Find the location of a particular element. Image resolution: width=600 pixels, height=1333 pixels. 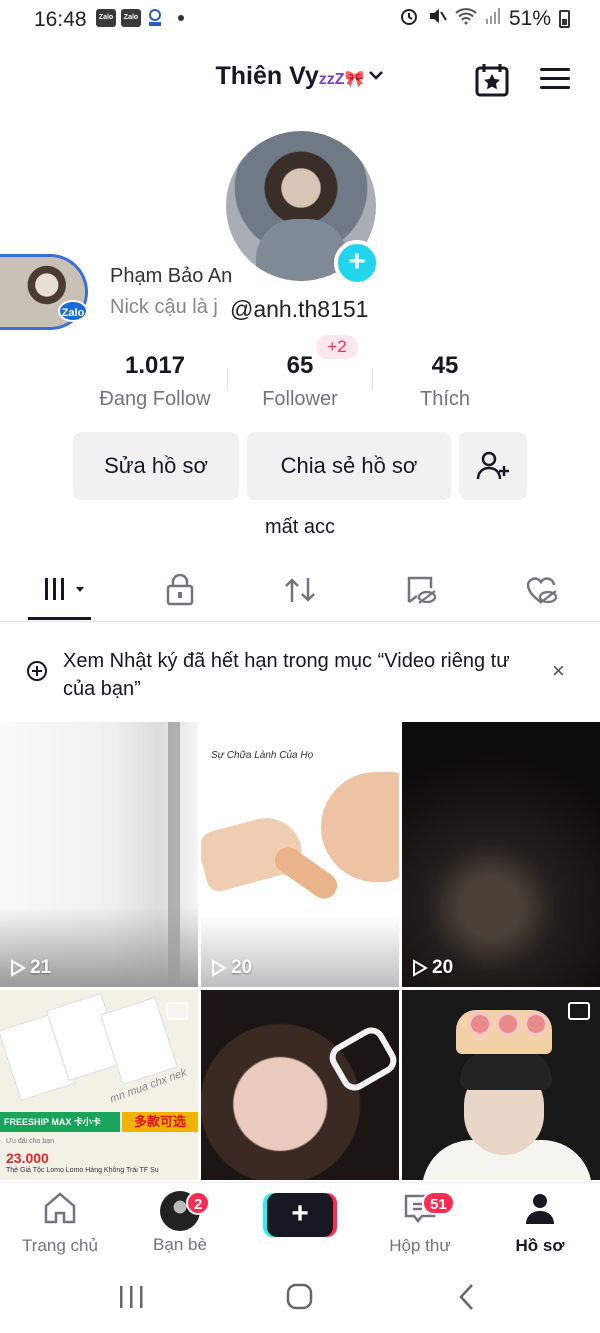

stat-likes: 45 Thích is located at coordinates (445, 381).